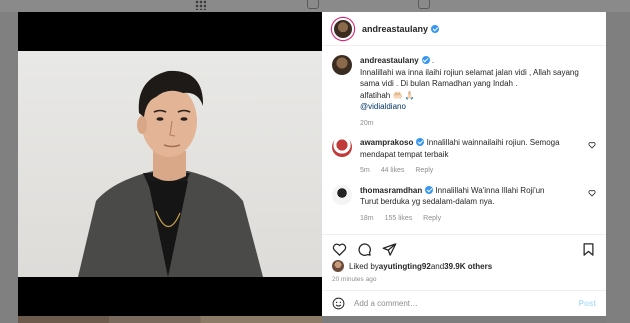  I want to click on comment-meta: 18m 155 likes Reply, so click(452, 219).